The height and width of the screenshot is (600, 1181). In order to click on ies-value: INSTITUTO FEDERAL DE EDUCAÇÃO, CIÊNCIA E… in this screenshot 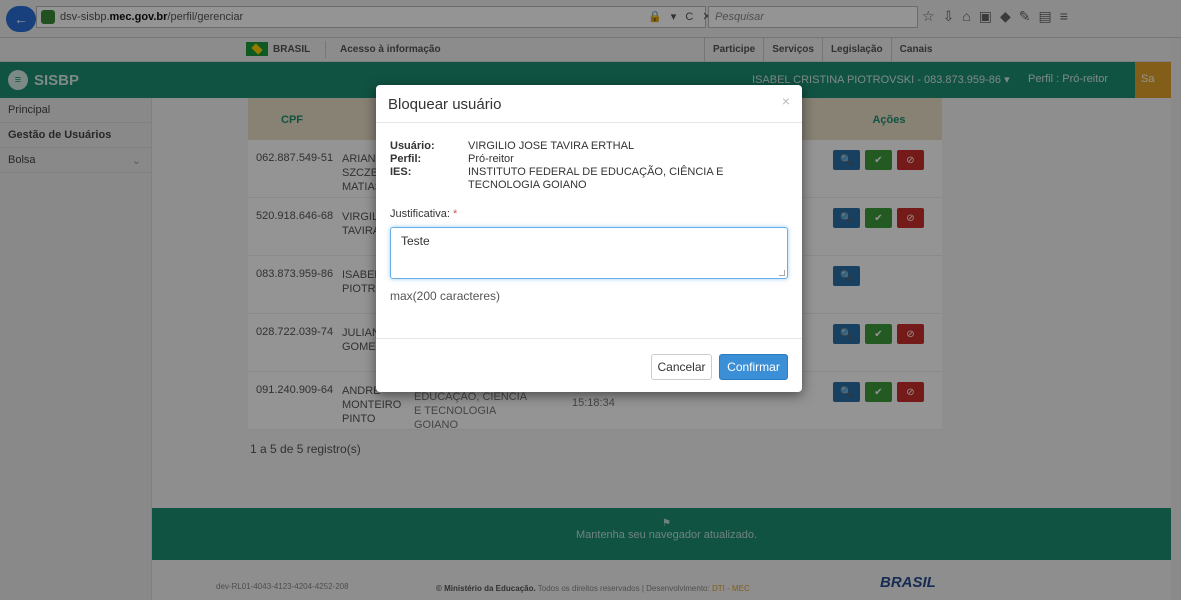, I will do `click(596, 178)`.